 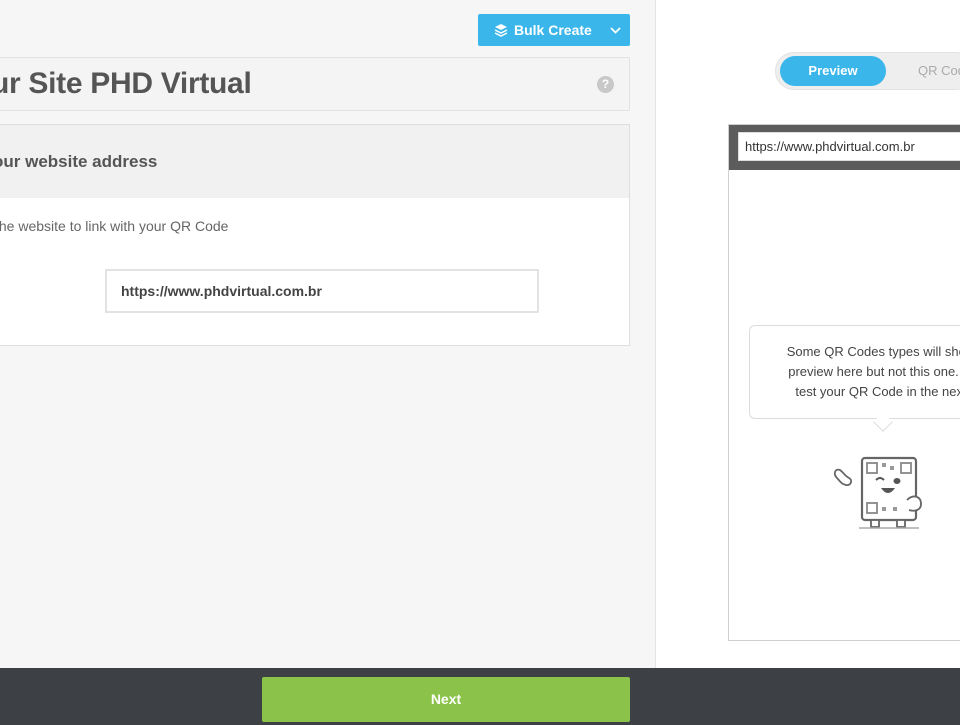 What do you see at coordinates (877, 492) in the screenshot?
I see `qr-mascot-icon` at bounding box center [877, 492].